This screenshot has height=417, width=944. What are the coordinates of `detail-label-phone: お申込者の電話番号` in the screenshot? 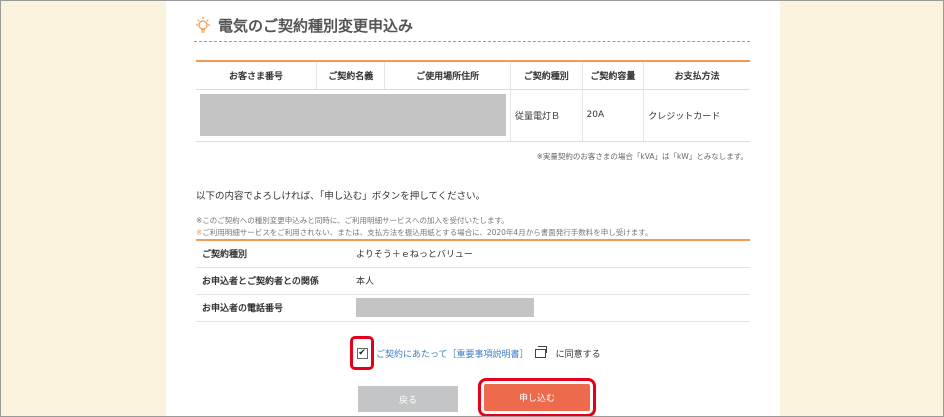 It's located at (271, 308).